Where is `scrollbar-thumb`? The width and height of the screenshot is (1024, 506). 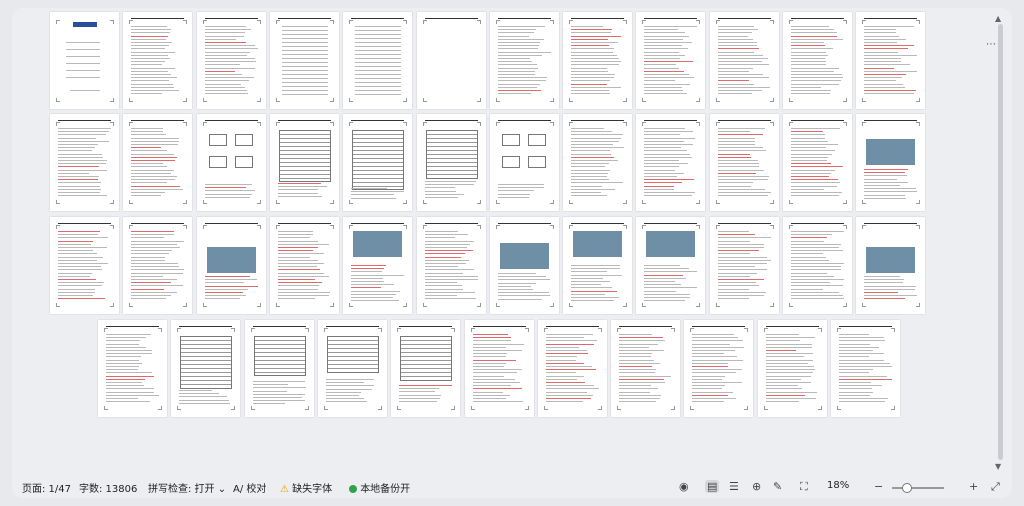
scrollbar-thumb is located at coordinates (1000, 242).